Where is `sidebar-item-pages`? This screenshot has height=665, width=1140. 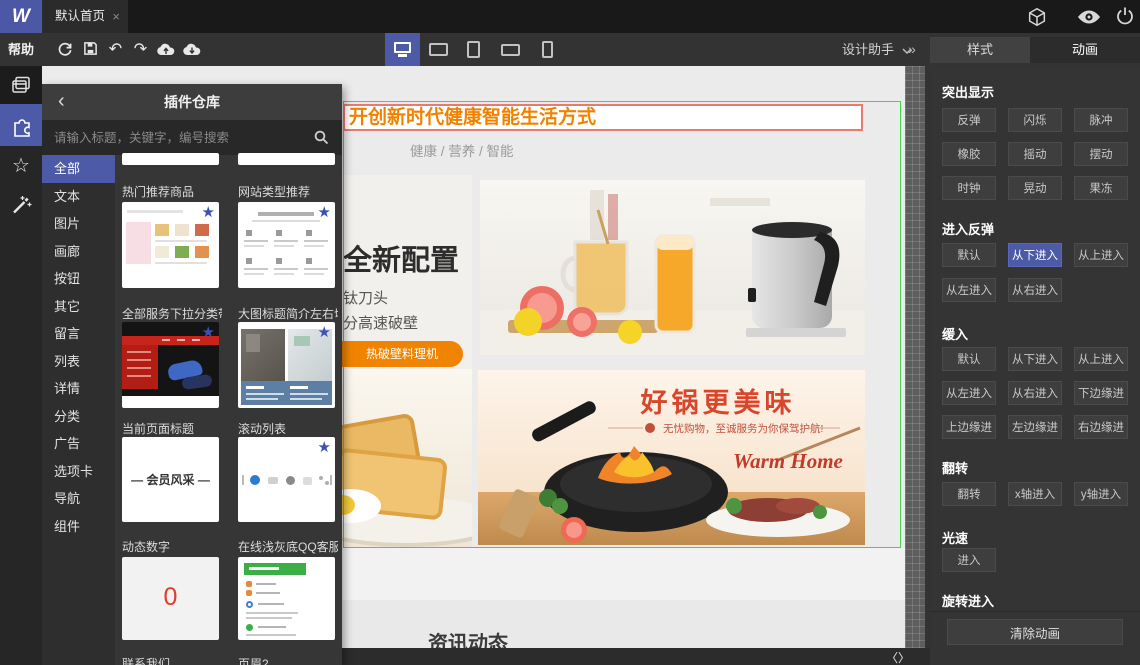 sidebar-item-pages is located at coordinates (21, 85).